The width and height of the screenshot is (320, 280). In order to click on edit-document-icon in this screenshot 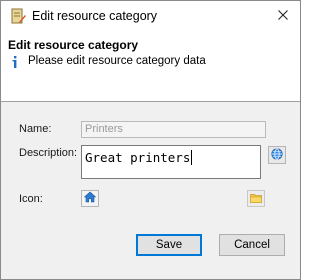, I will do `click(18, 16)`.